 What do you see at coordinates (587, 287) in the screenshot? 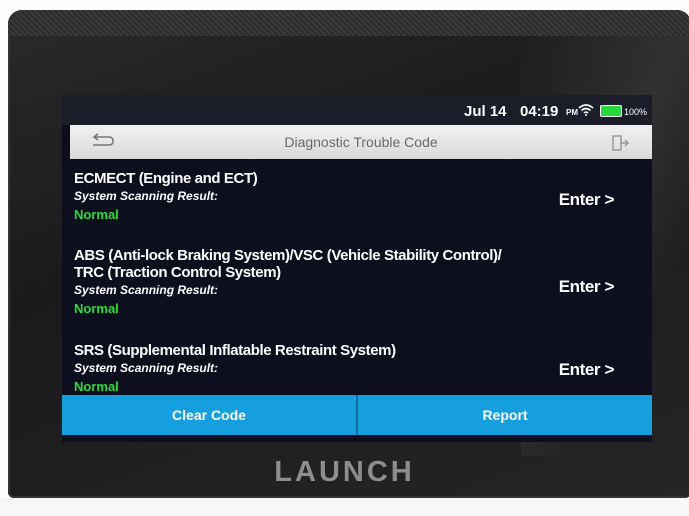
I see `enter-button-abs: Enter >` at bounding box center [587, 287].